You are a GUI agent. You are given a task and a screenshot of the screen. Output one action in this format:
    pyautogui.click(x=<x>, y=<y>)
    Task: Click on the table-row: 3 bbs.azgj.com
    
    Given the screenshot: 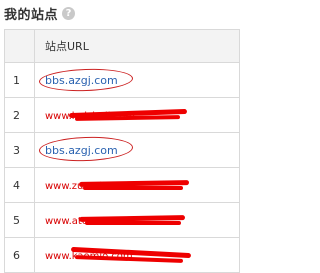 What is the action you would take?
    pyautogui.click(x=122, y=150)
    